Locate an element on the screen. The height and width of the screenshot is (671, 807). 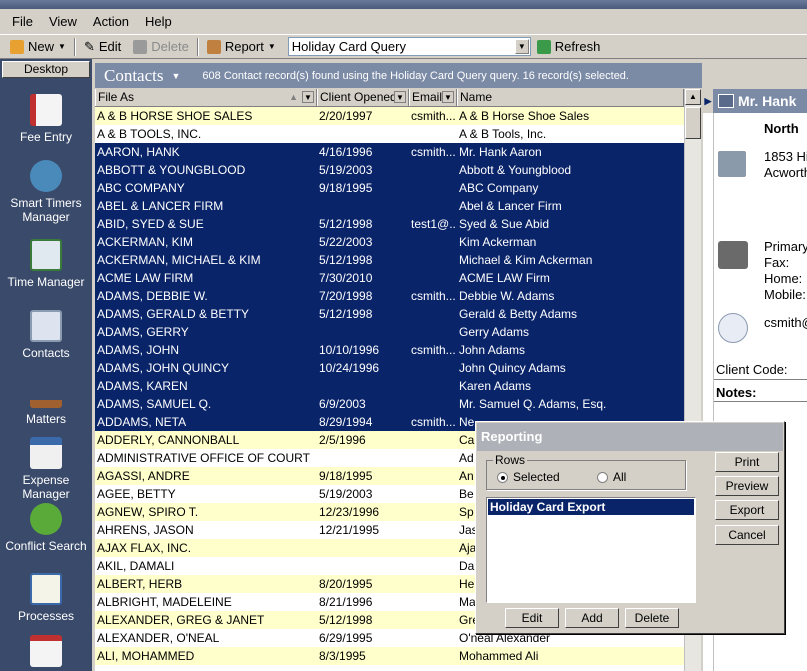
column-label: Email is located at coordinates (427, 97).